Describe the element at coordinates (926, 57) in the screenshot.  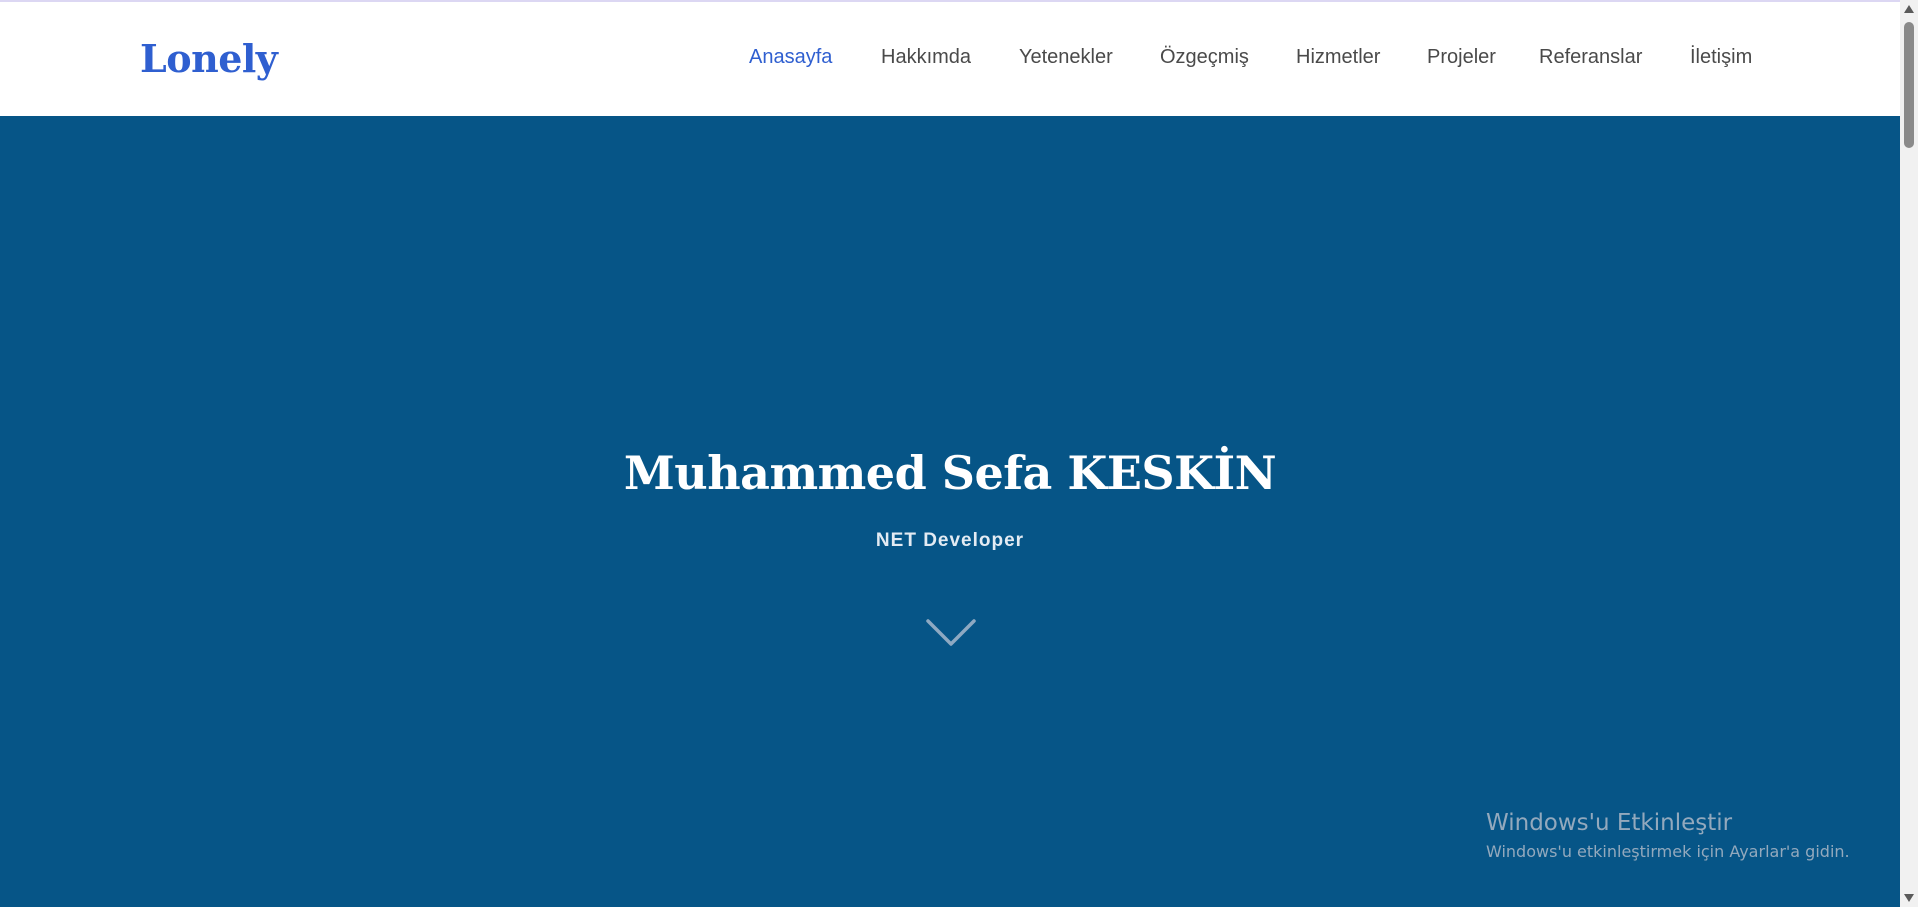
I see `nav-link-hakkimda: Hakkımda` at that location.